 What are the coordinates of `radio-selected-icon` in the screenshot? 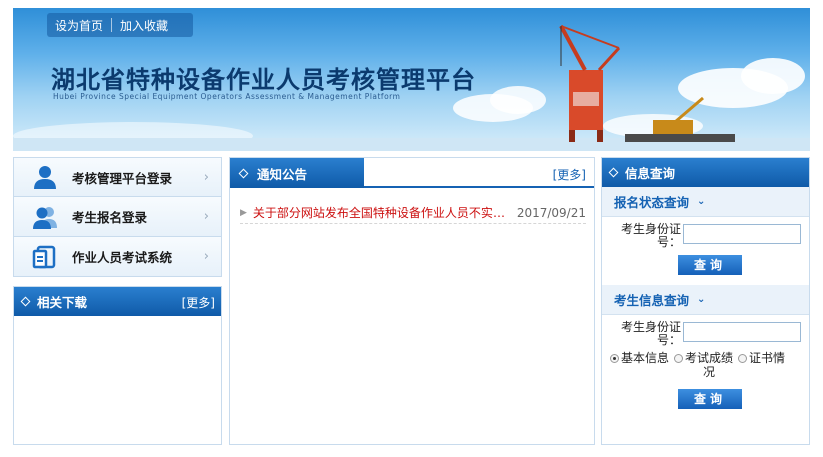 It's located at (614, 358).